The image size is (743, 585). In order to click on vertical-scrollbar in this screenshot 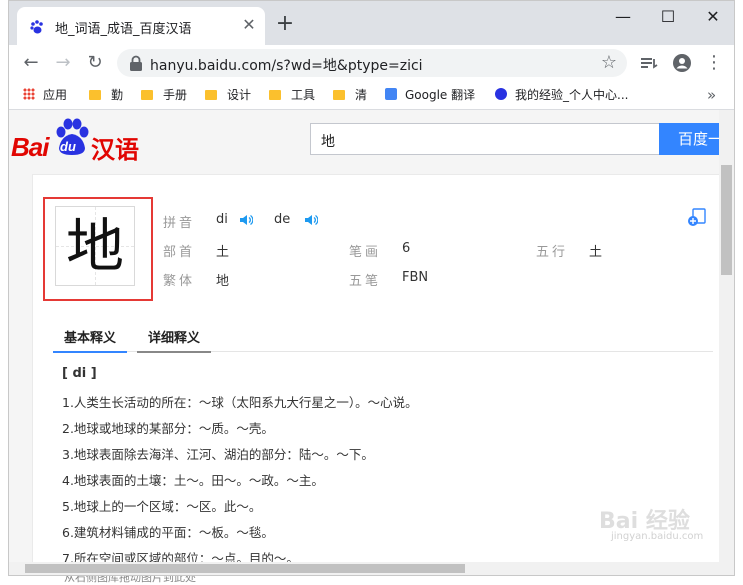, I will do `click(726, 336)`.